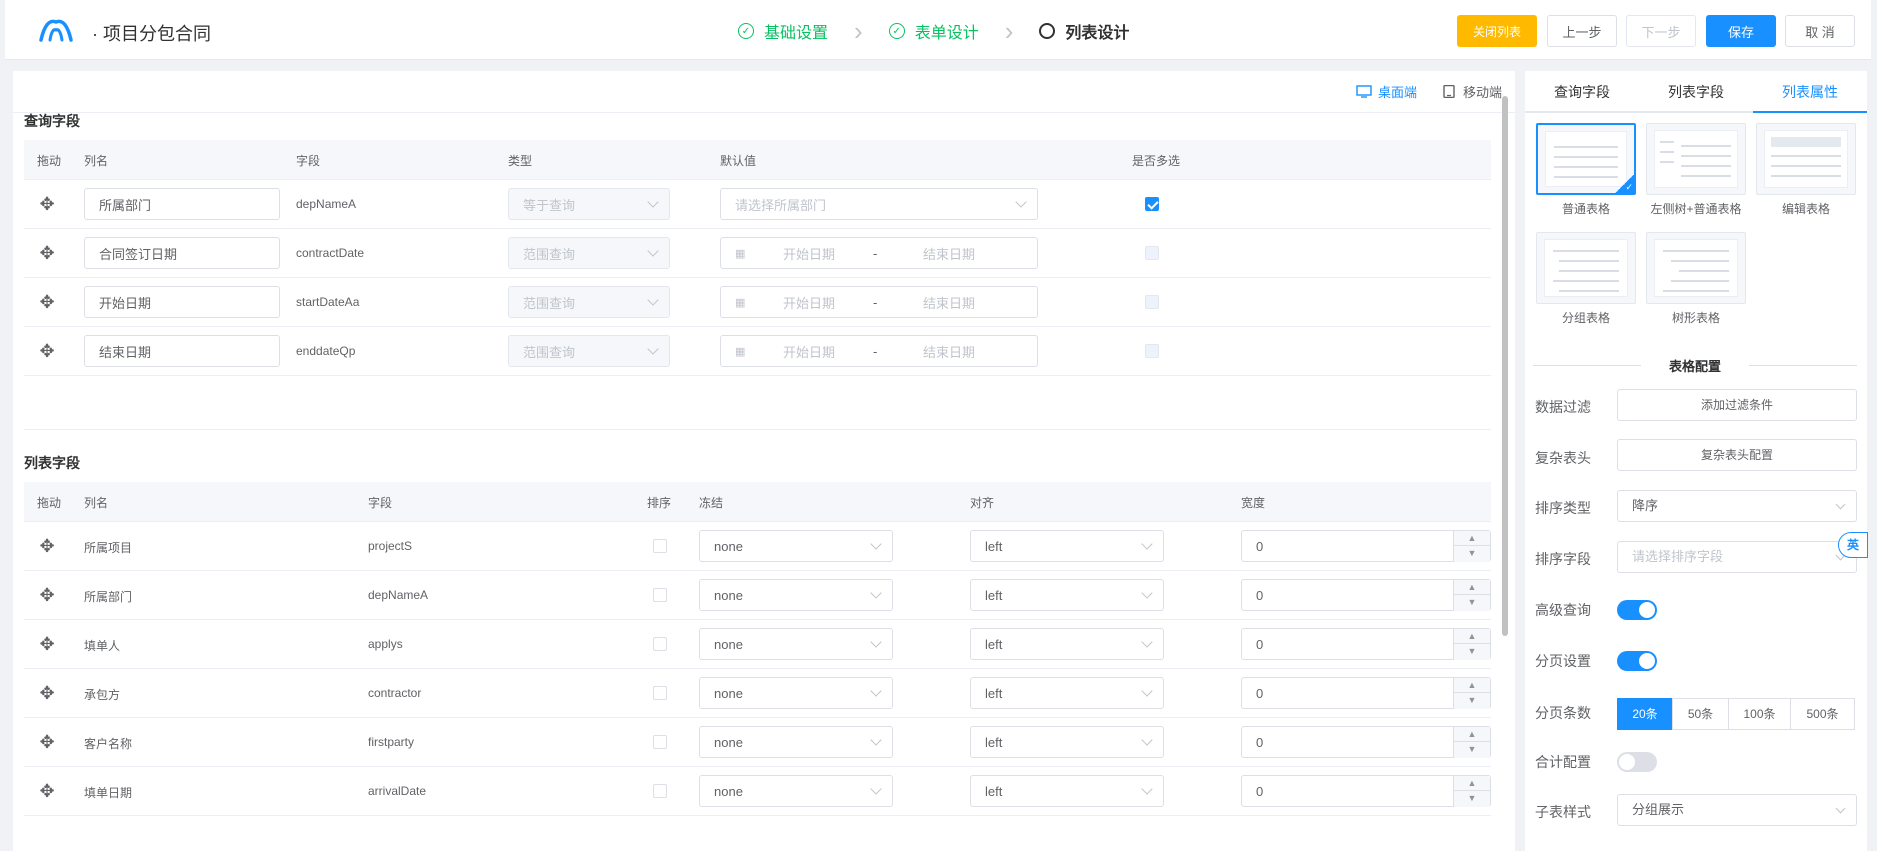  Describe the element at coordinates (1637, 610) in the screenshot. I see `advanced-query-switch` at that location.